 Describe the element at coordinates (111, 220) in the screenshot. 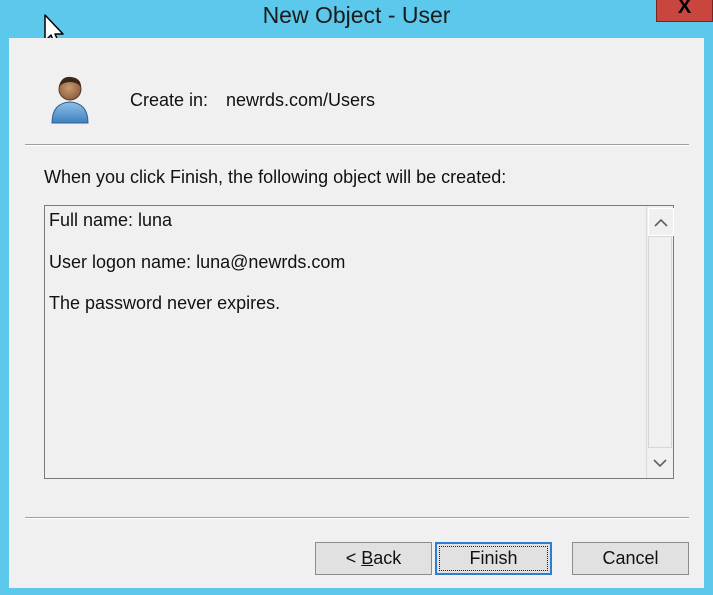

I see `summary-full-name: Full name: luna` at that location.